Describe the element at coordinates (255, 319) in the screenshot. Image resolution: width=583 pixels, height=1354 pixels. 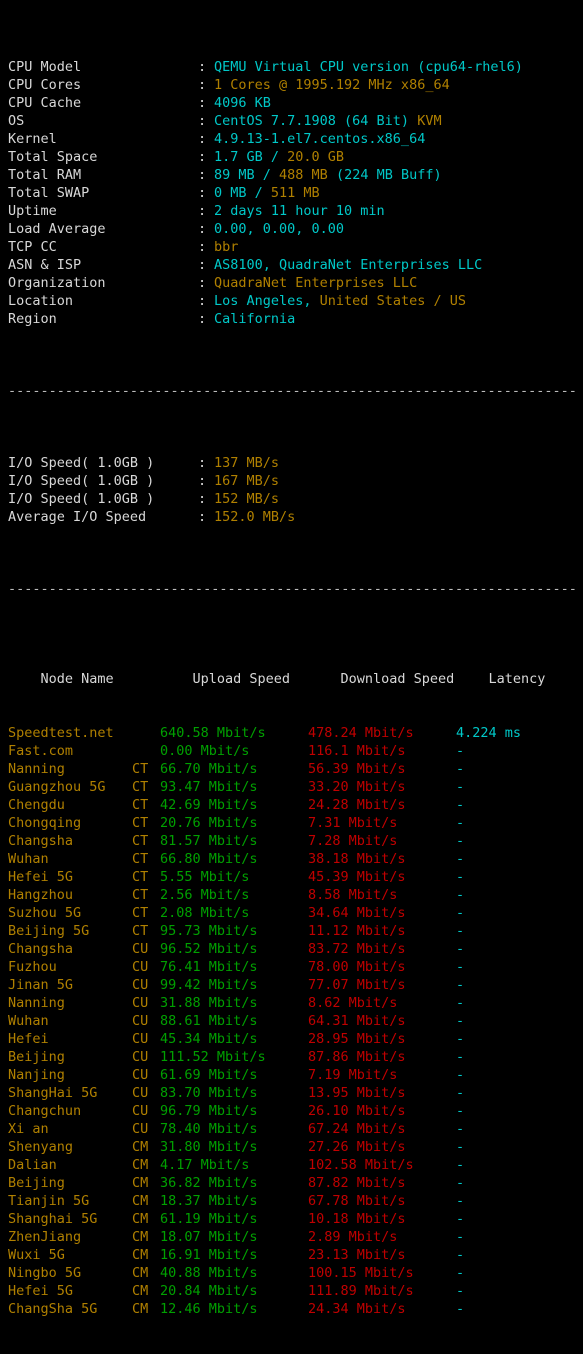
I see `system-info-value: California` at that location.